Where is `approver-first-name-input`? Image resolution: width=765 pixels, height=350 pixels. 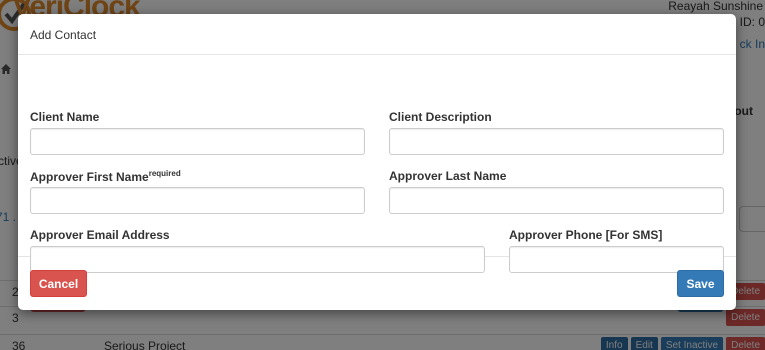
approver-first-name-input is located at coordinates (197, 200).